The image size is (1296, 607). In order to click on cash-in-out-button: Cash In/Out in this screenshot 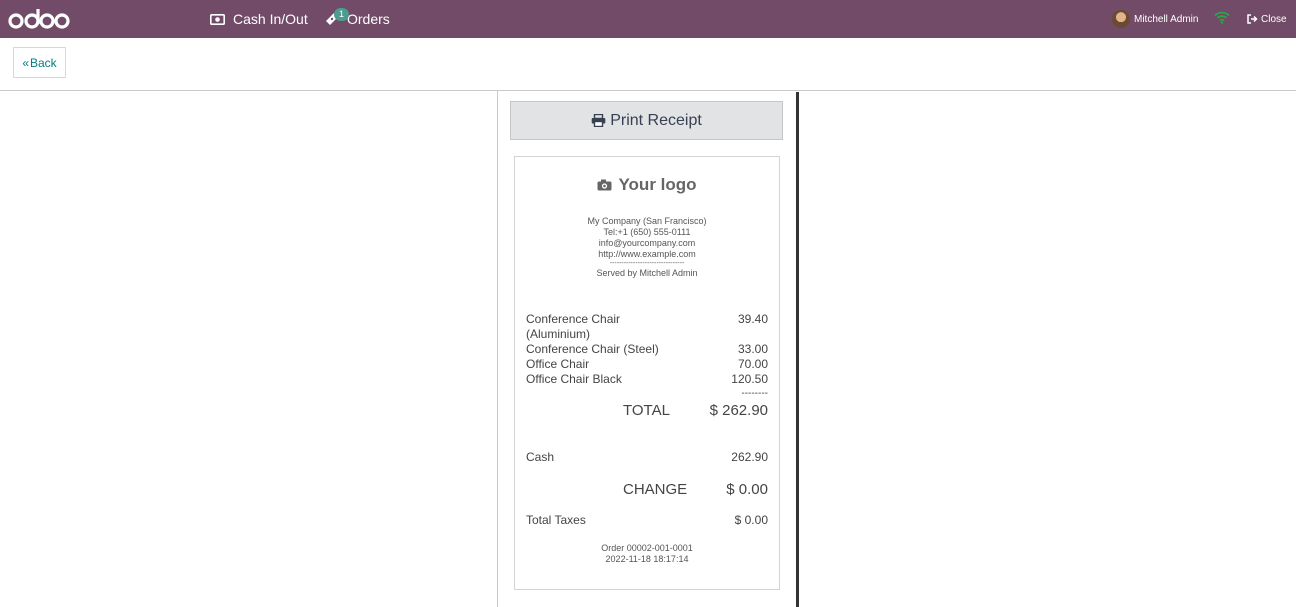, I will do `click(259, 19)`.